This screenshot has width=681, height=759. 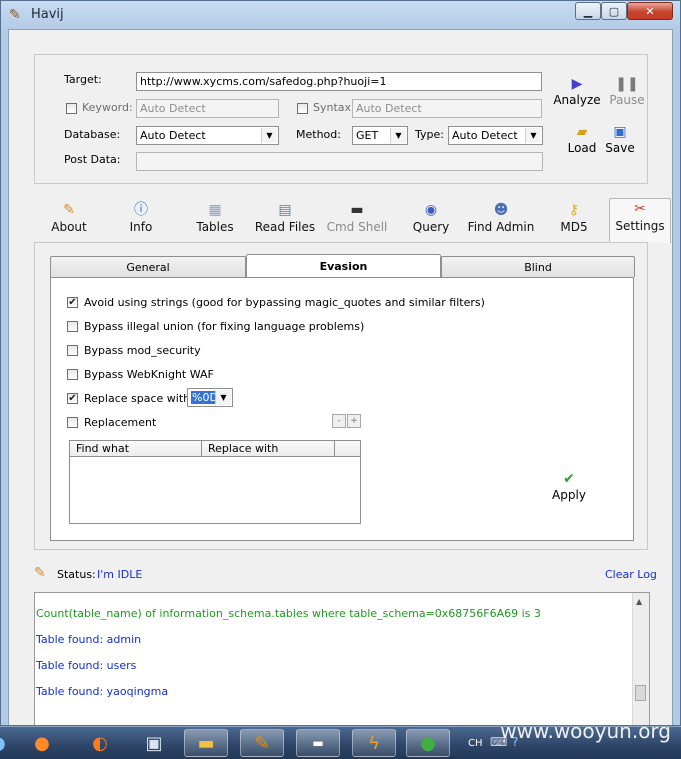 I want to click on title-bar: ✎ Havij ▁ ▢ ✕, so click(x=340, y=15).